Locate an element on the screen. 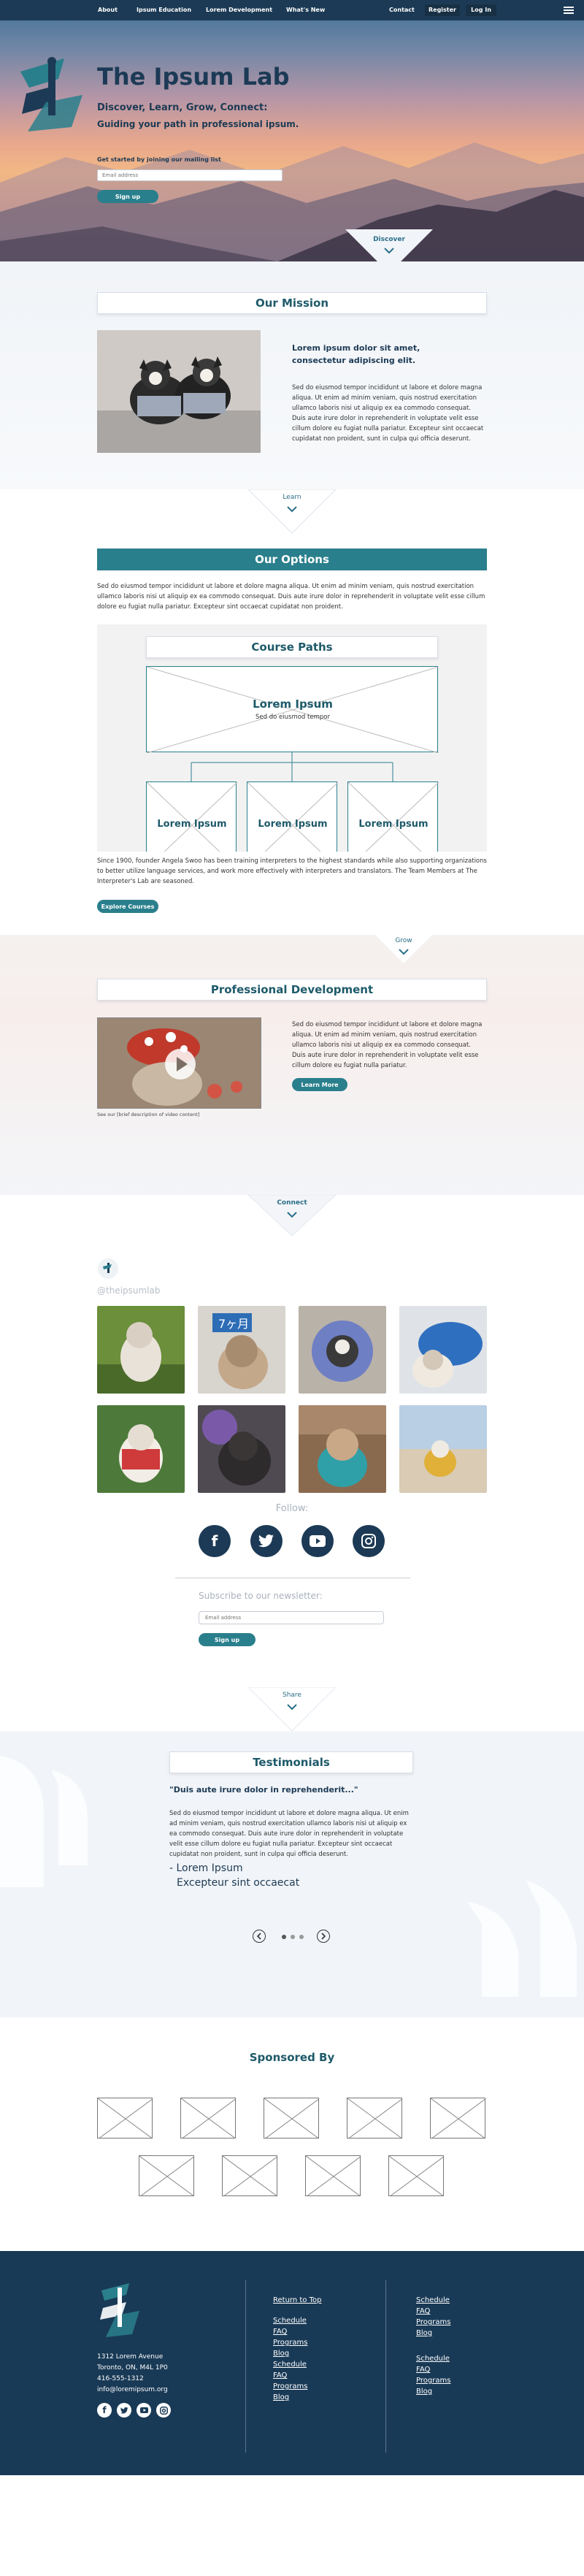 The image size is (584, 2576). connect-label: Connect is located at coordinates (292, 1203).